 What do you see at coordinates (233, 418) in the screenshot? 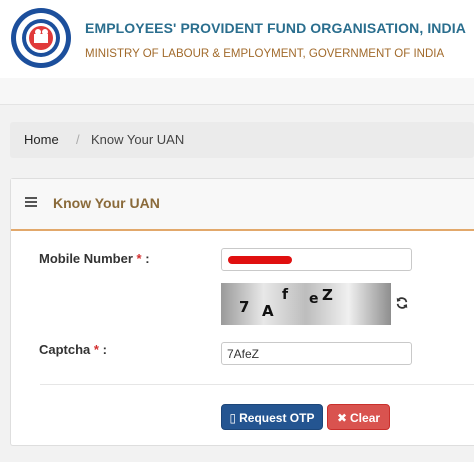
I see `mobile-icon: ▯` at bounding box center [233, 418].